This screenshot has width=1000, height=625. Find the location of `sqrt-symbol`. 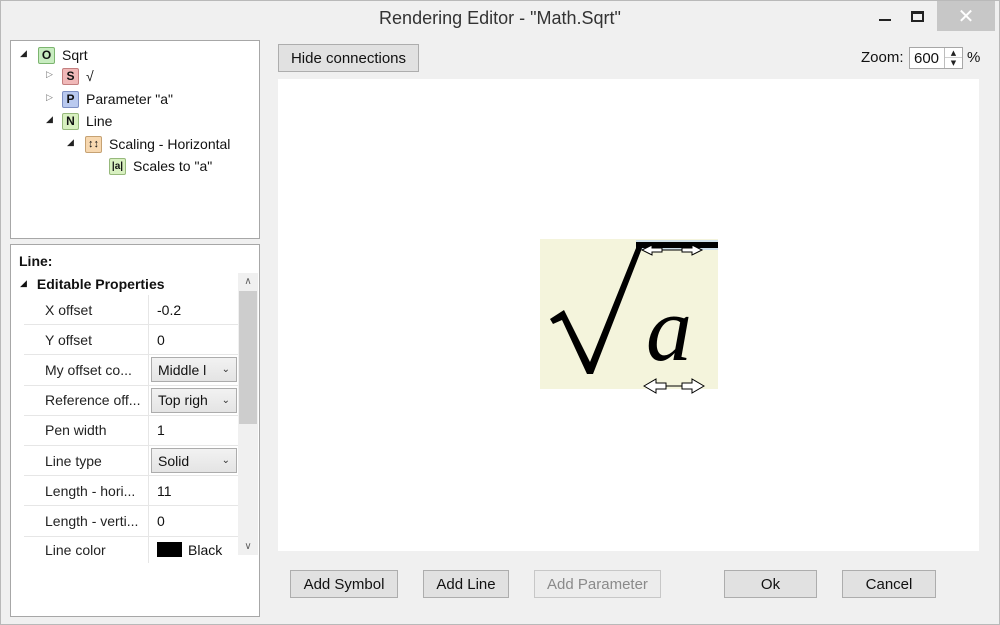

sqrt-symbol is located at coordinates (597, 308).